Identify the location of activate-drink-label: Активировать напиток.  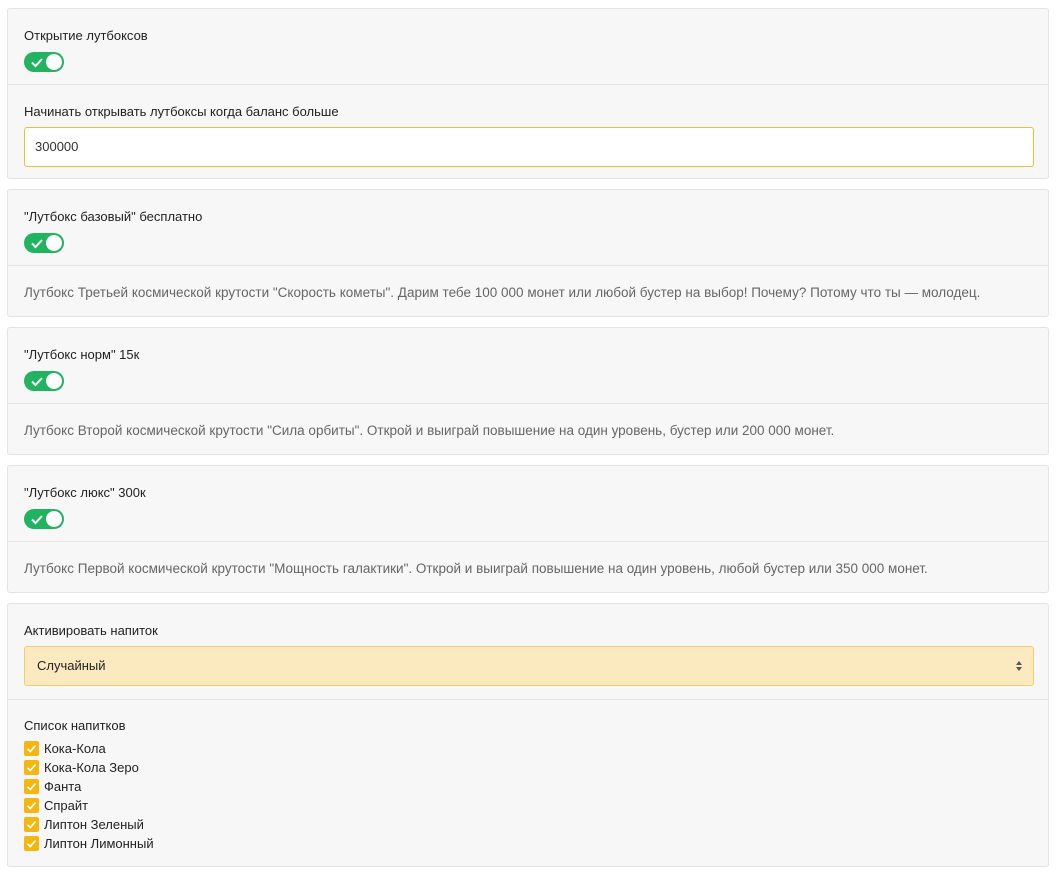
(91, 630).